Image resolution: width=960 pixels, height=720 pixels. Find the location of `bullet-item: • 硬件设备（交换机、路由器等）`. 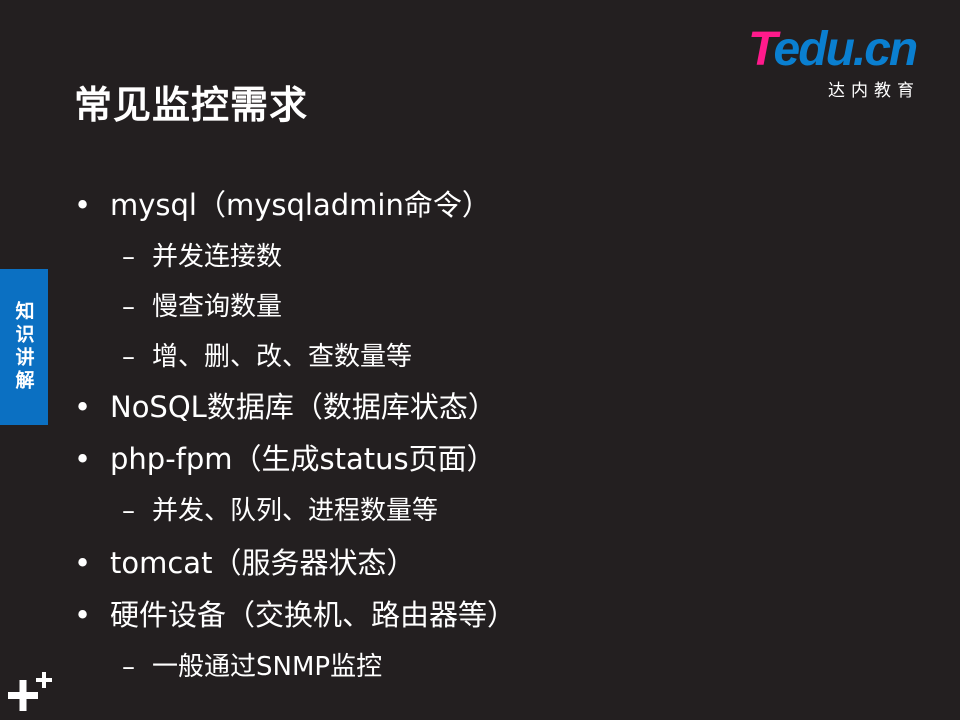

bullet-item: • 硬件设备（交换机、路由器等） is located at coordinates (295, 613).